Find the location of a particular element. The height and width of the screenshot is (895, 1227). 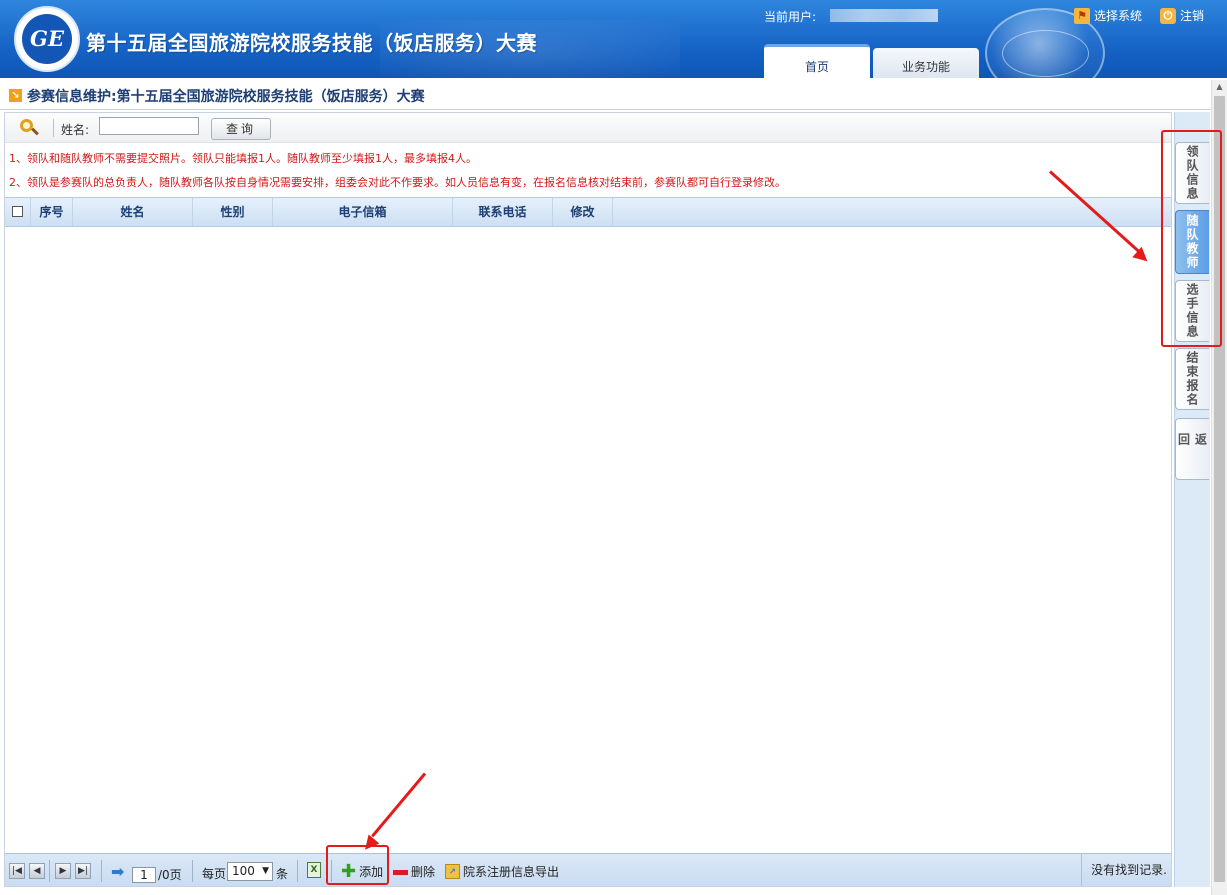

annotation-highlight-add-button is located at coordinates (357, 865).